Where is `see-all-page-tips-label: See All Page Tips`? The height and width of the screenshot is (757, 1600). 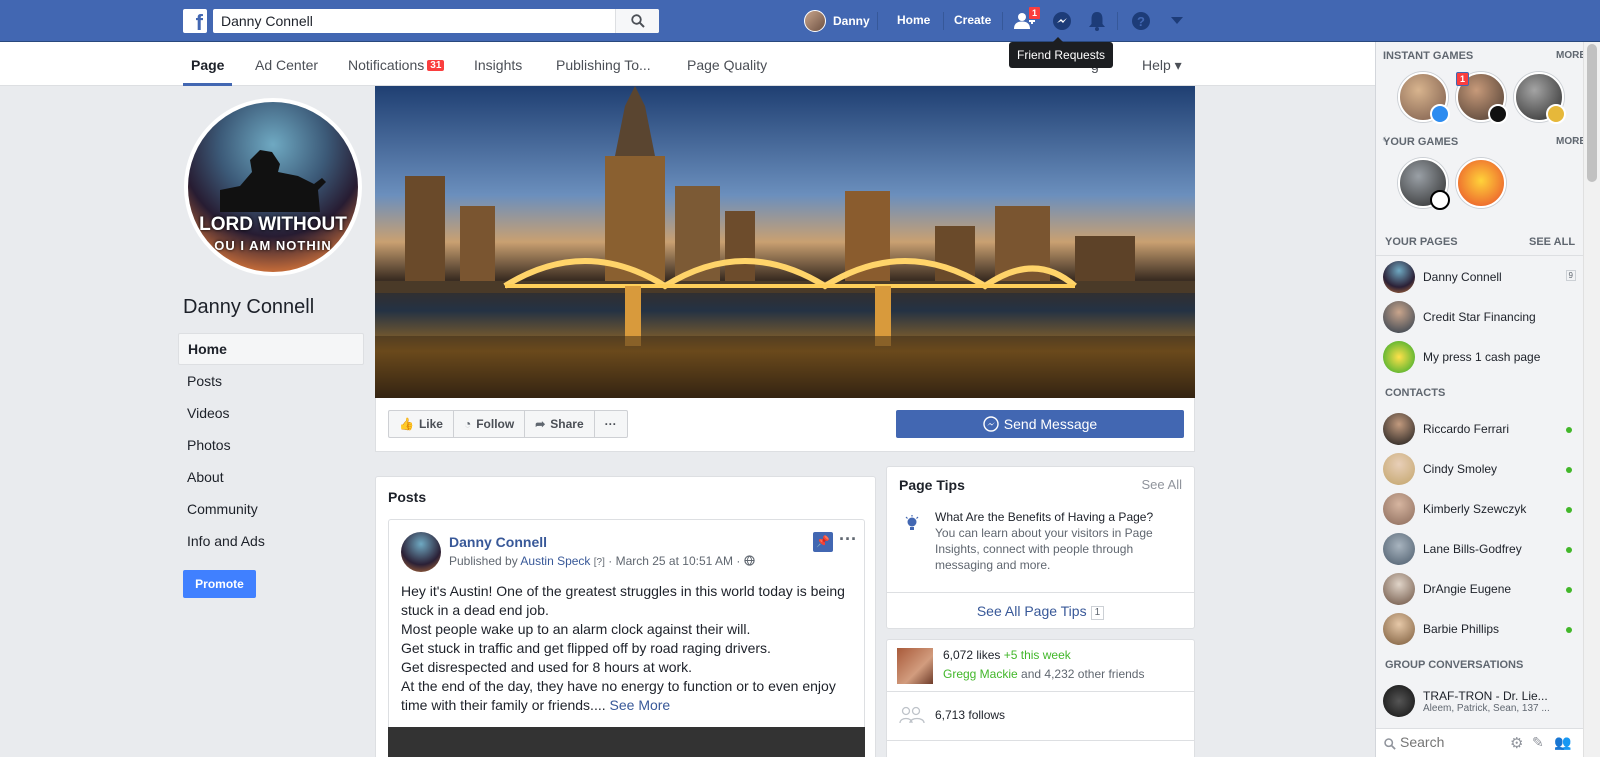 see-all-page-tips-label: See All Page Tips is located at coordinates (1031, 611).